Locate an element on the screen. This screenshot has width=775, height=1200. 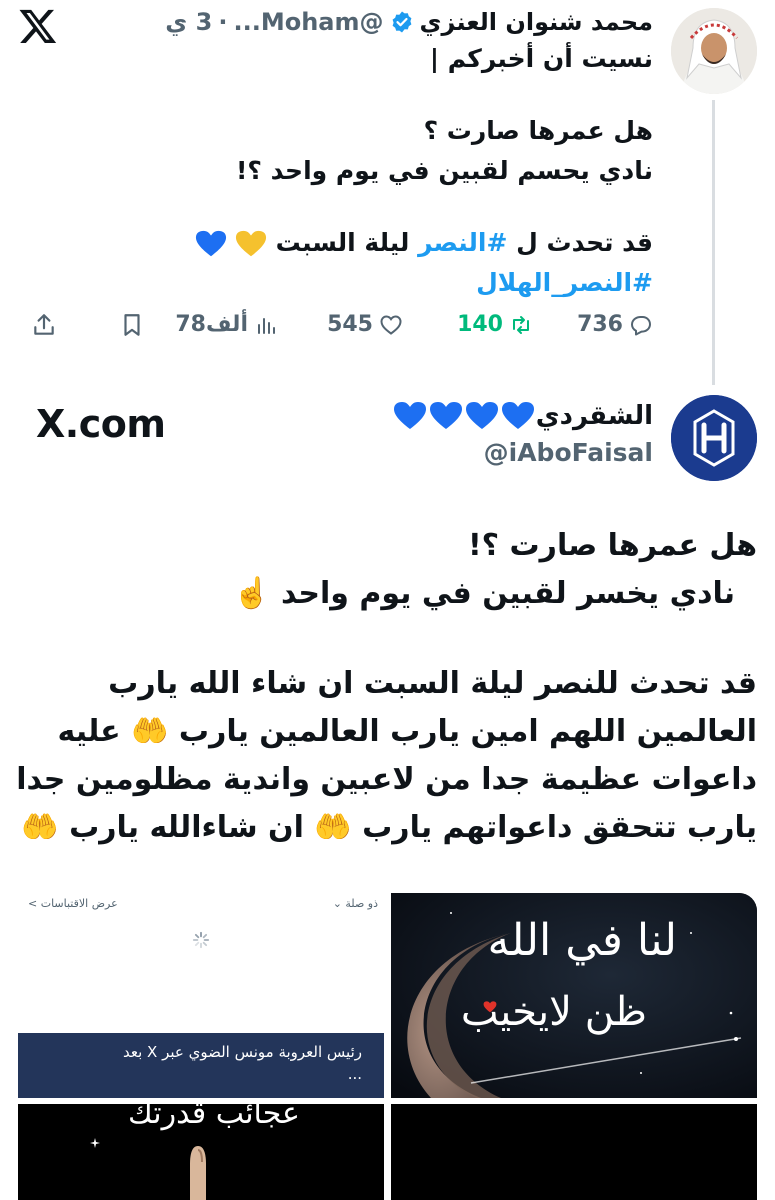
calligraphy-text: عجائب قدرتك is located at coordinates (214, 1117).